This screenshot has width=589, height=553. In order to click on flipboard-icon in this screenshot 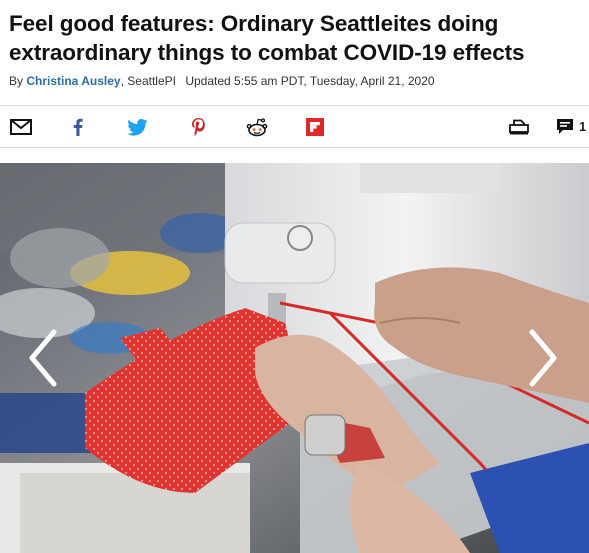, I will do `click(315, 127)`.